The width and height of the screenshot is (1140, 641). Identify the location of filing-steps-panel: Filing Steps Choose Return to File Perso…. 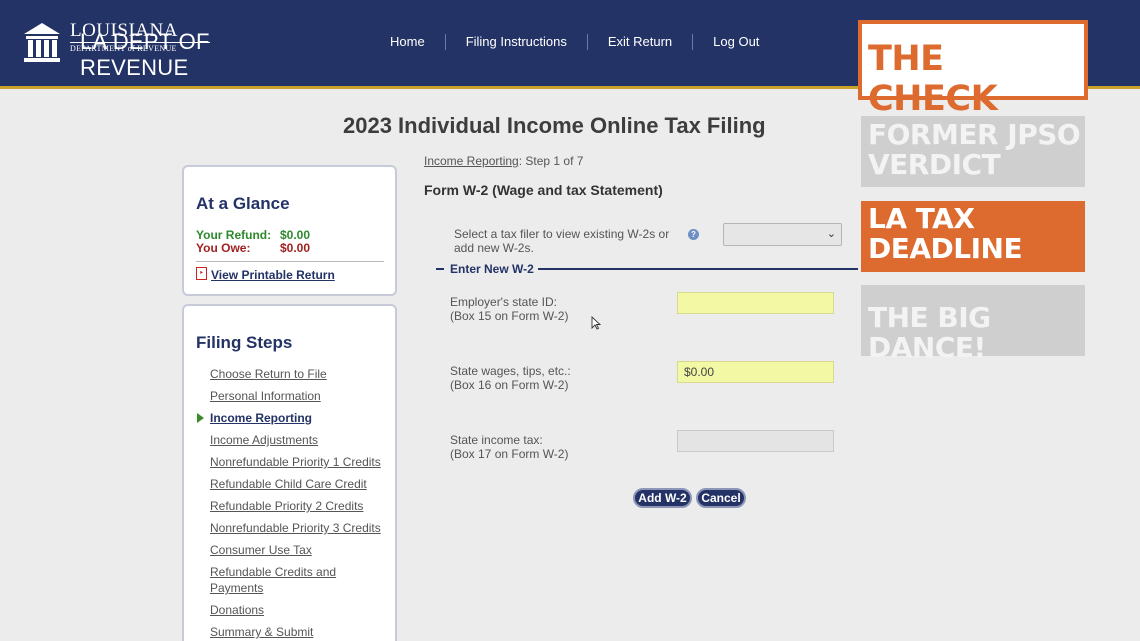
(289, 472).